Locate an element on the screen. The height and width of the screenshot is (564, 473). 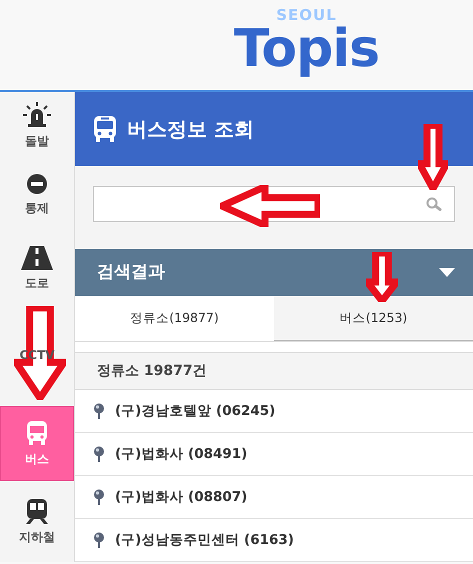
result-count: 정류소 19877건 is located at coordinates (152, 371).